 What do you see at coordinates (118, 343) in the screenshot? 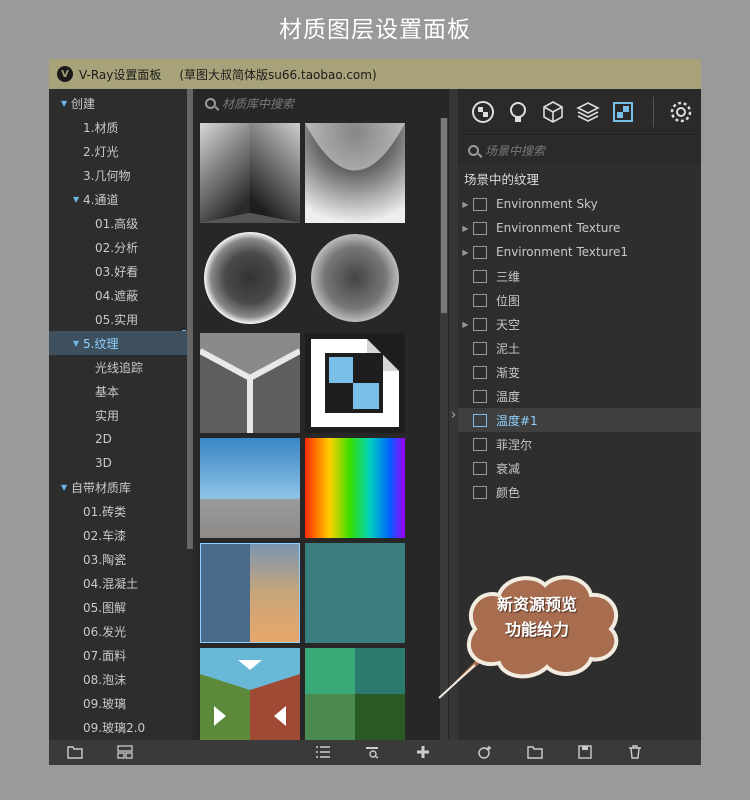
I see `tree-item: ▼ 5.纹理` at bounding box center [118, 343].